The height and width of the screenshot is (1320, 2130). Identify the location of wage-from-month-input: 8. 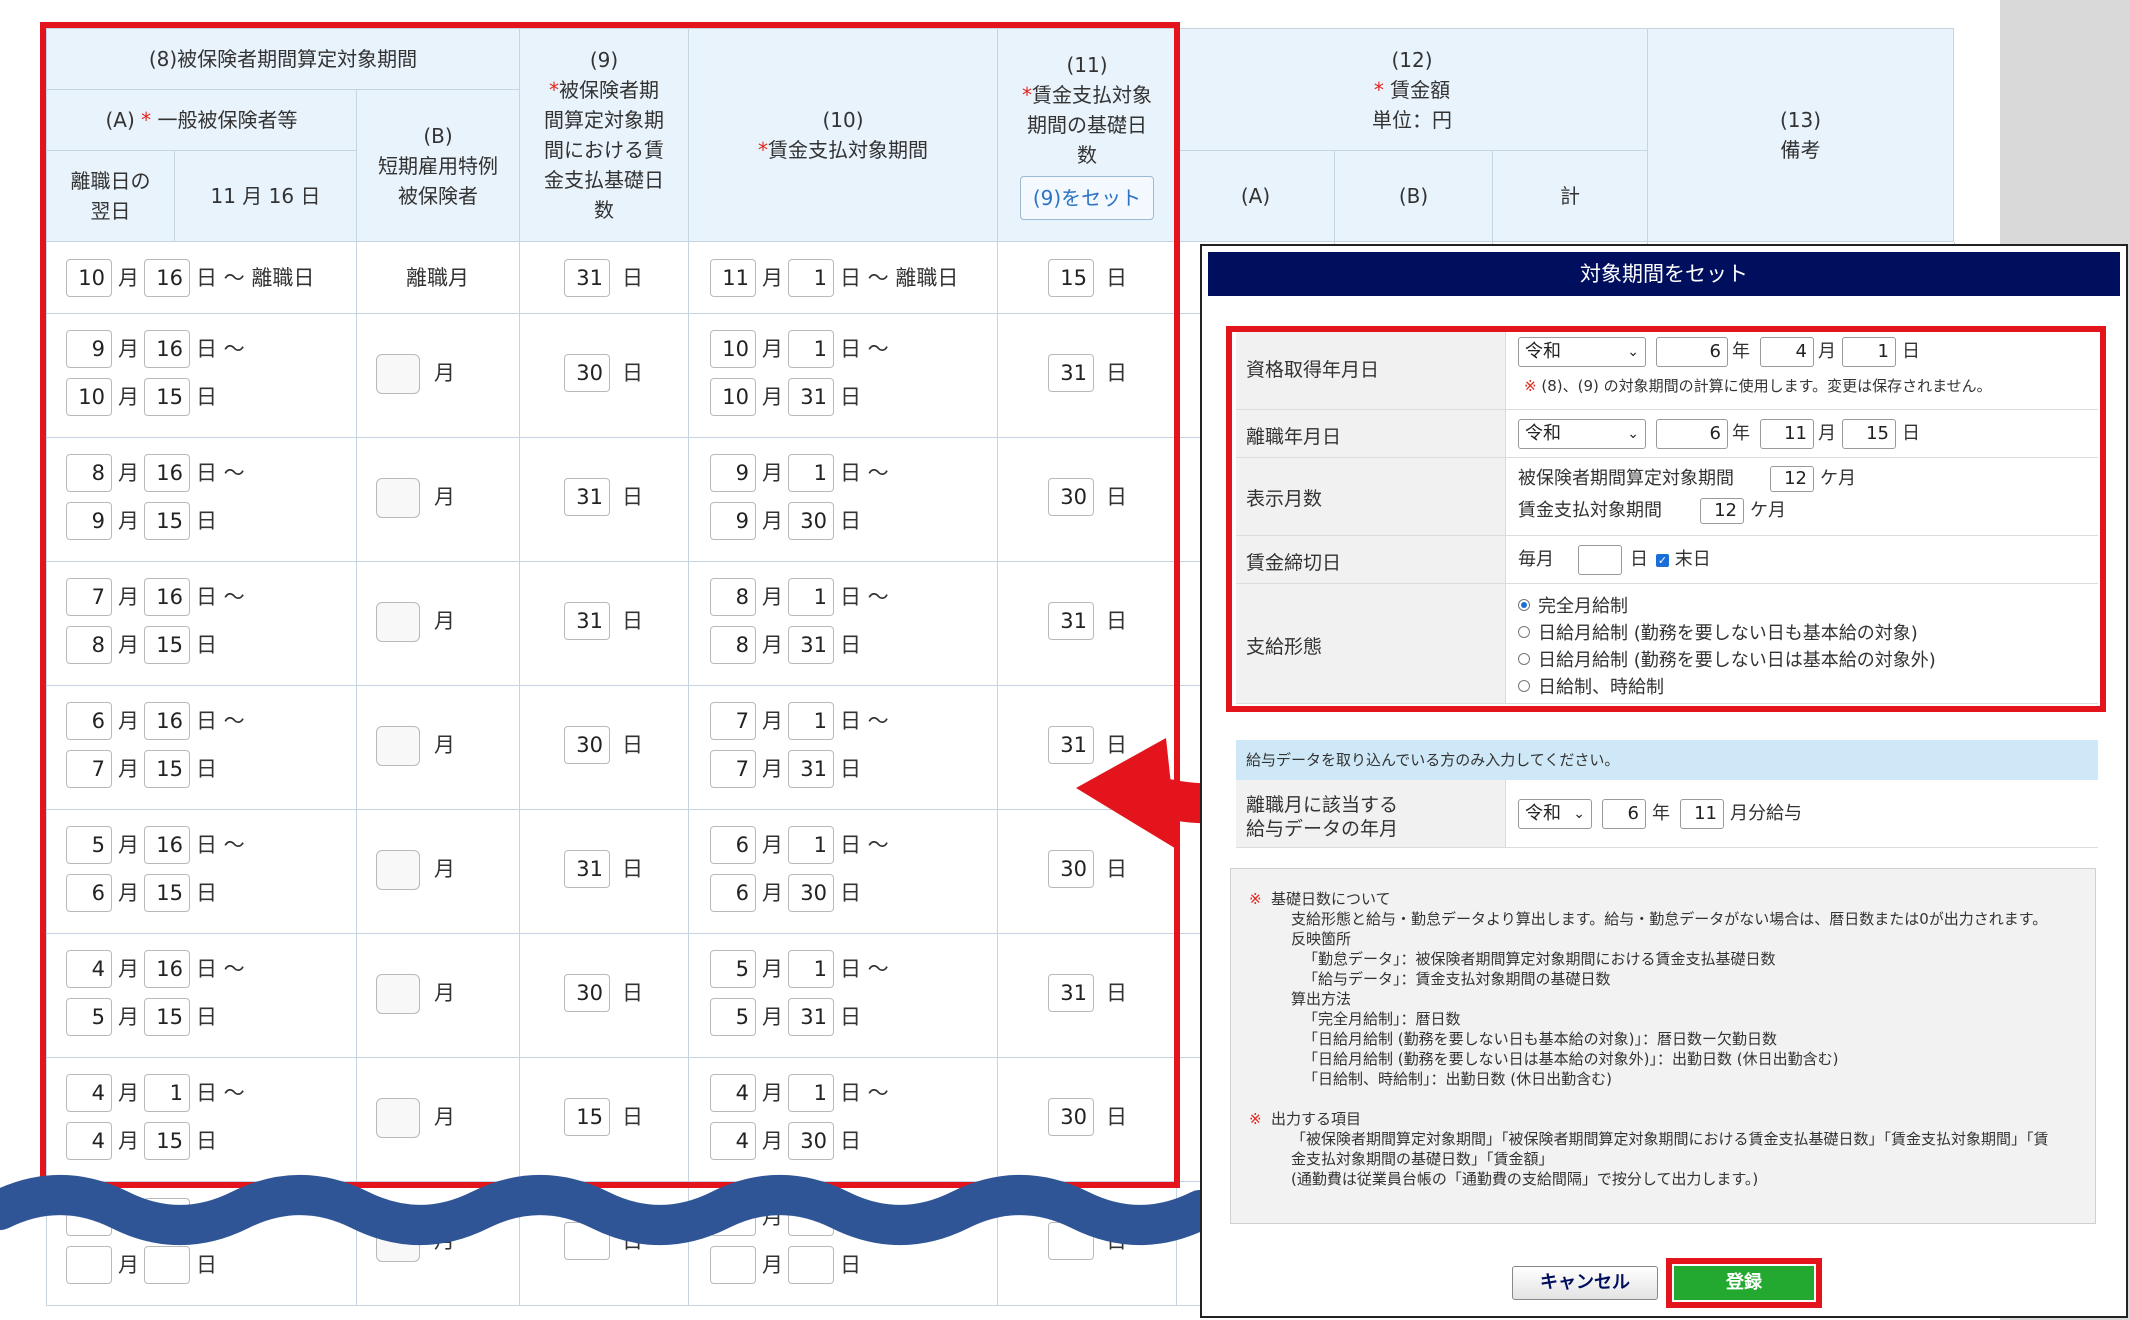
(733, 597).